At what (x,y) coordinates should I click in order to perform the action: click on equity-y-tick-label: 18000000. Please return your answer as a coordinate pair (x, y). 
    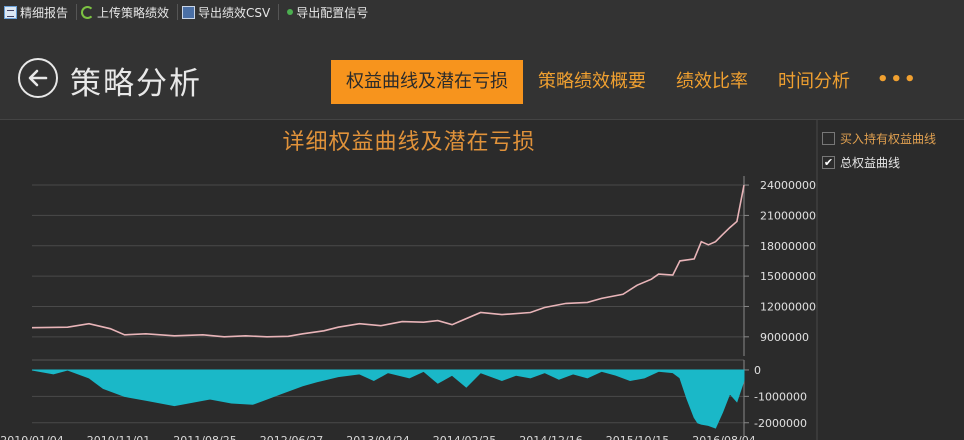
    Looking at the image, I should click on (788, 246).